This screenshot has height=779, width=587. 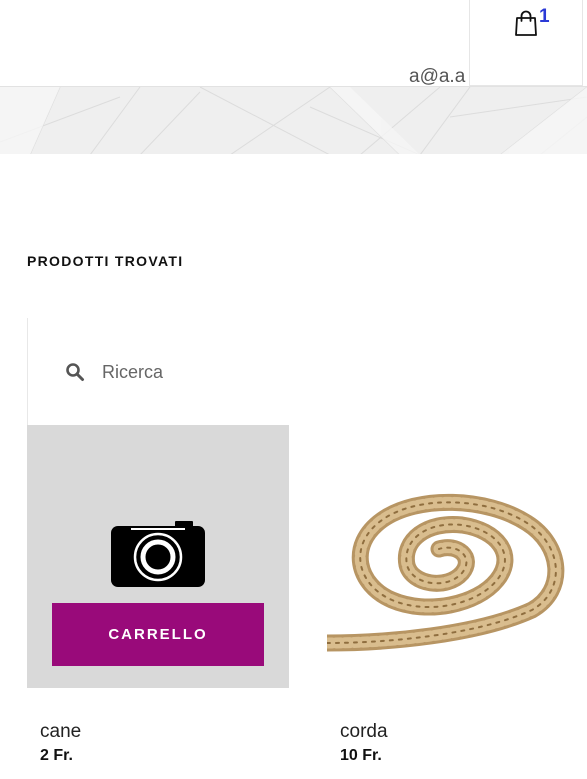 I want to click on search-box, so click(x=158, y=371).